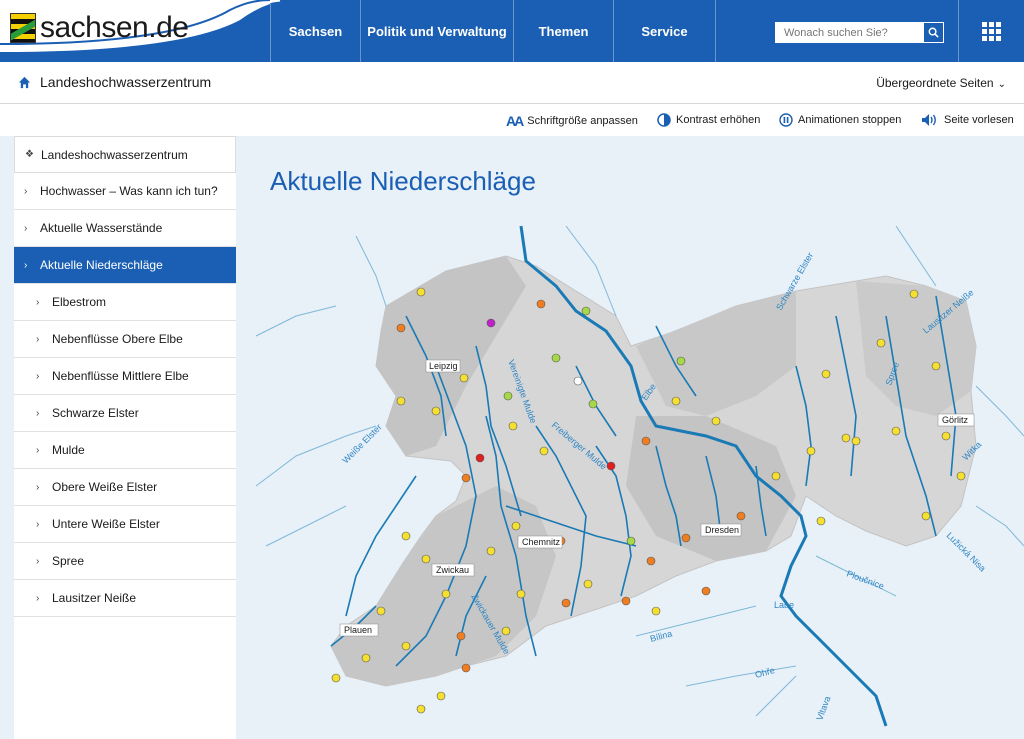  What do you see at coordinates (722, 530) in the screenshot?
I see `city-label-dresden: Dresden` at bounding box center [722, 530].